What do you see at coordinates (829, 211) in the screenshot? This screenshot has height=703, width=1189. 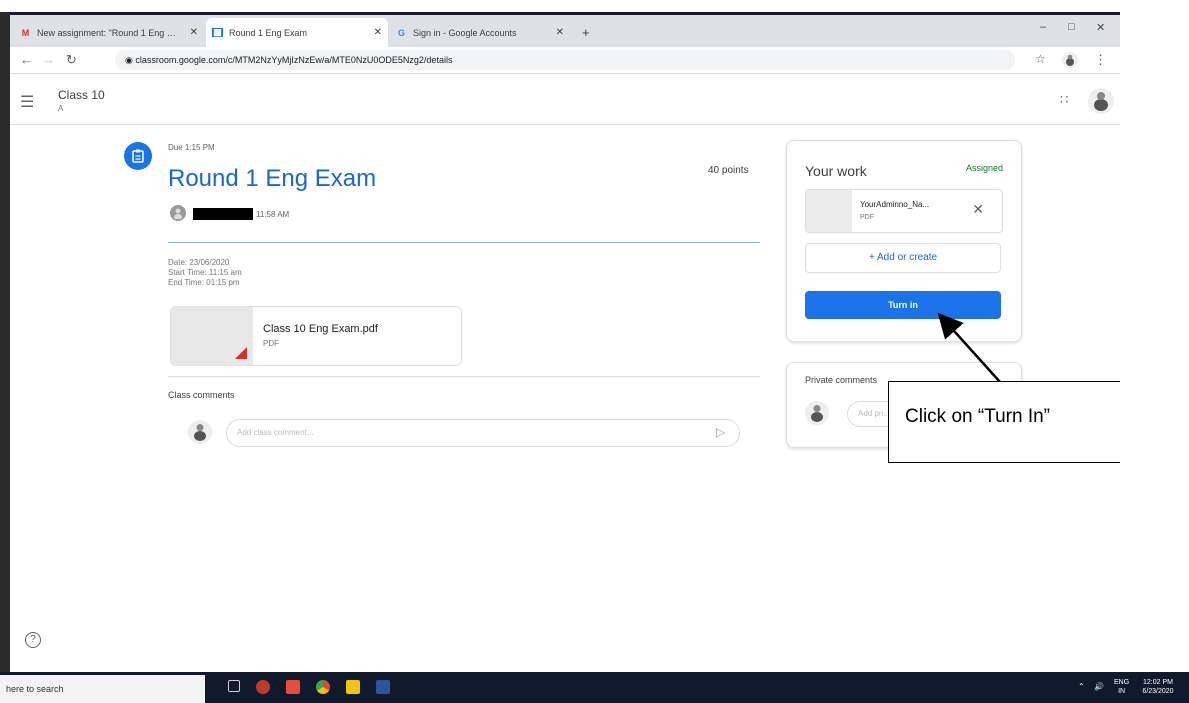 I see `file-thumbnail` at bounding box center [829, 211].